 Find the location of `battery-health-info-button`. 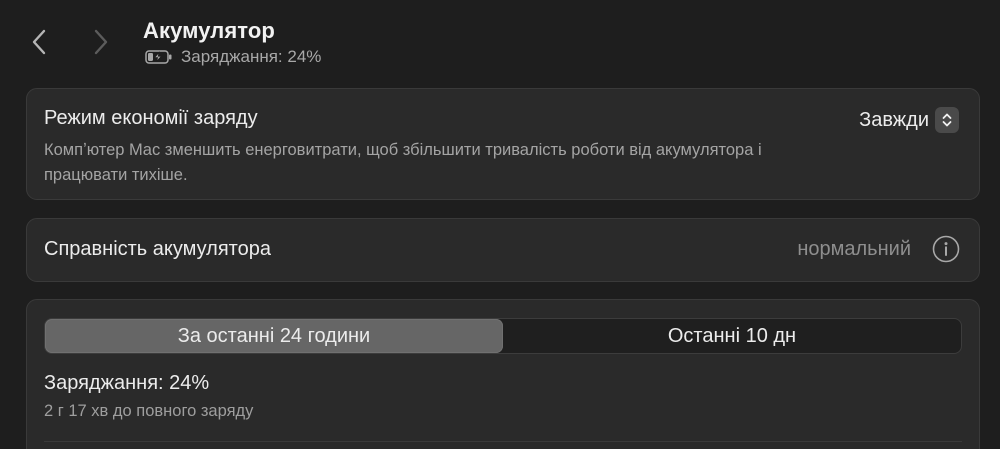

battery-health-info-button is located at coordinates (946, 249).